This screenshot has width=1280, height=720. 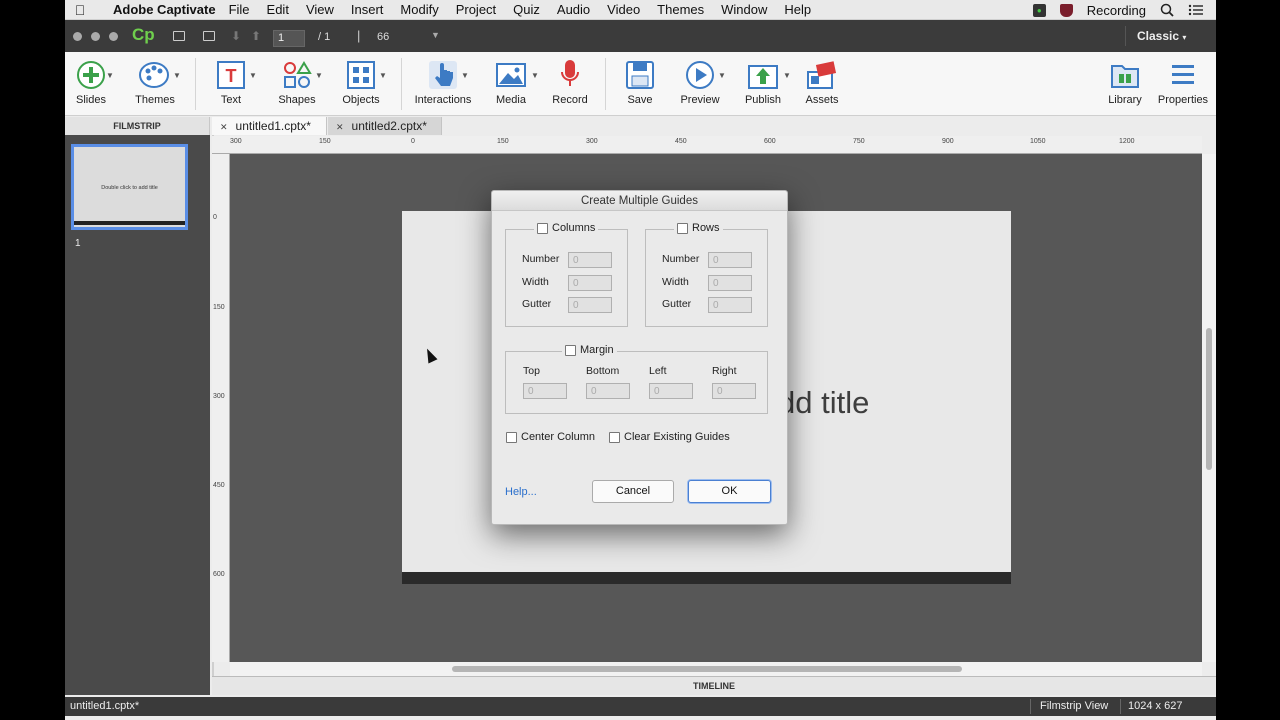 What do you see at coordinates (590, 260) in the screenshot?
I see `columns-number-input` at bounding box center [590, 260].